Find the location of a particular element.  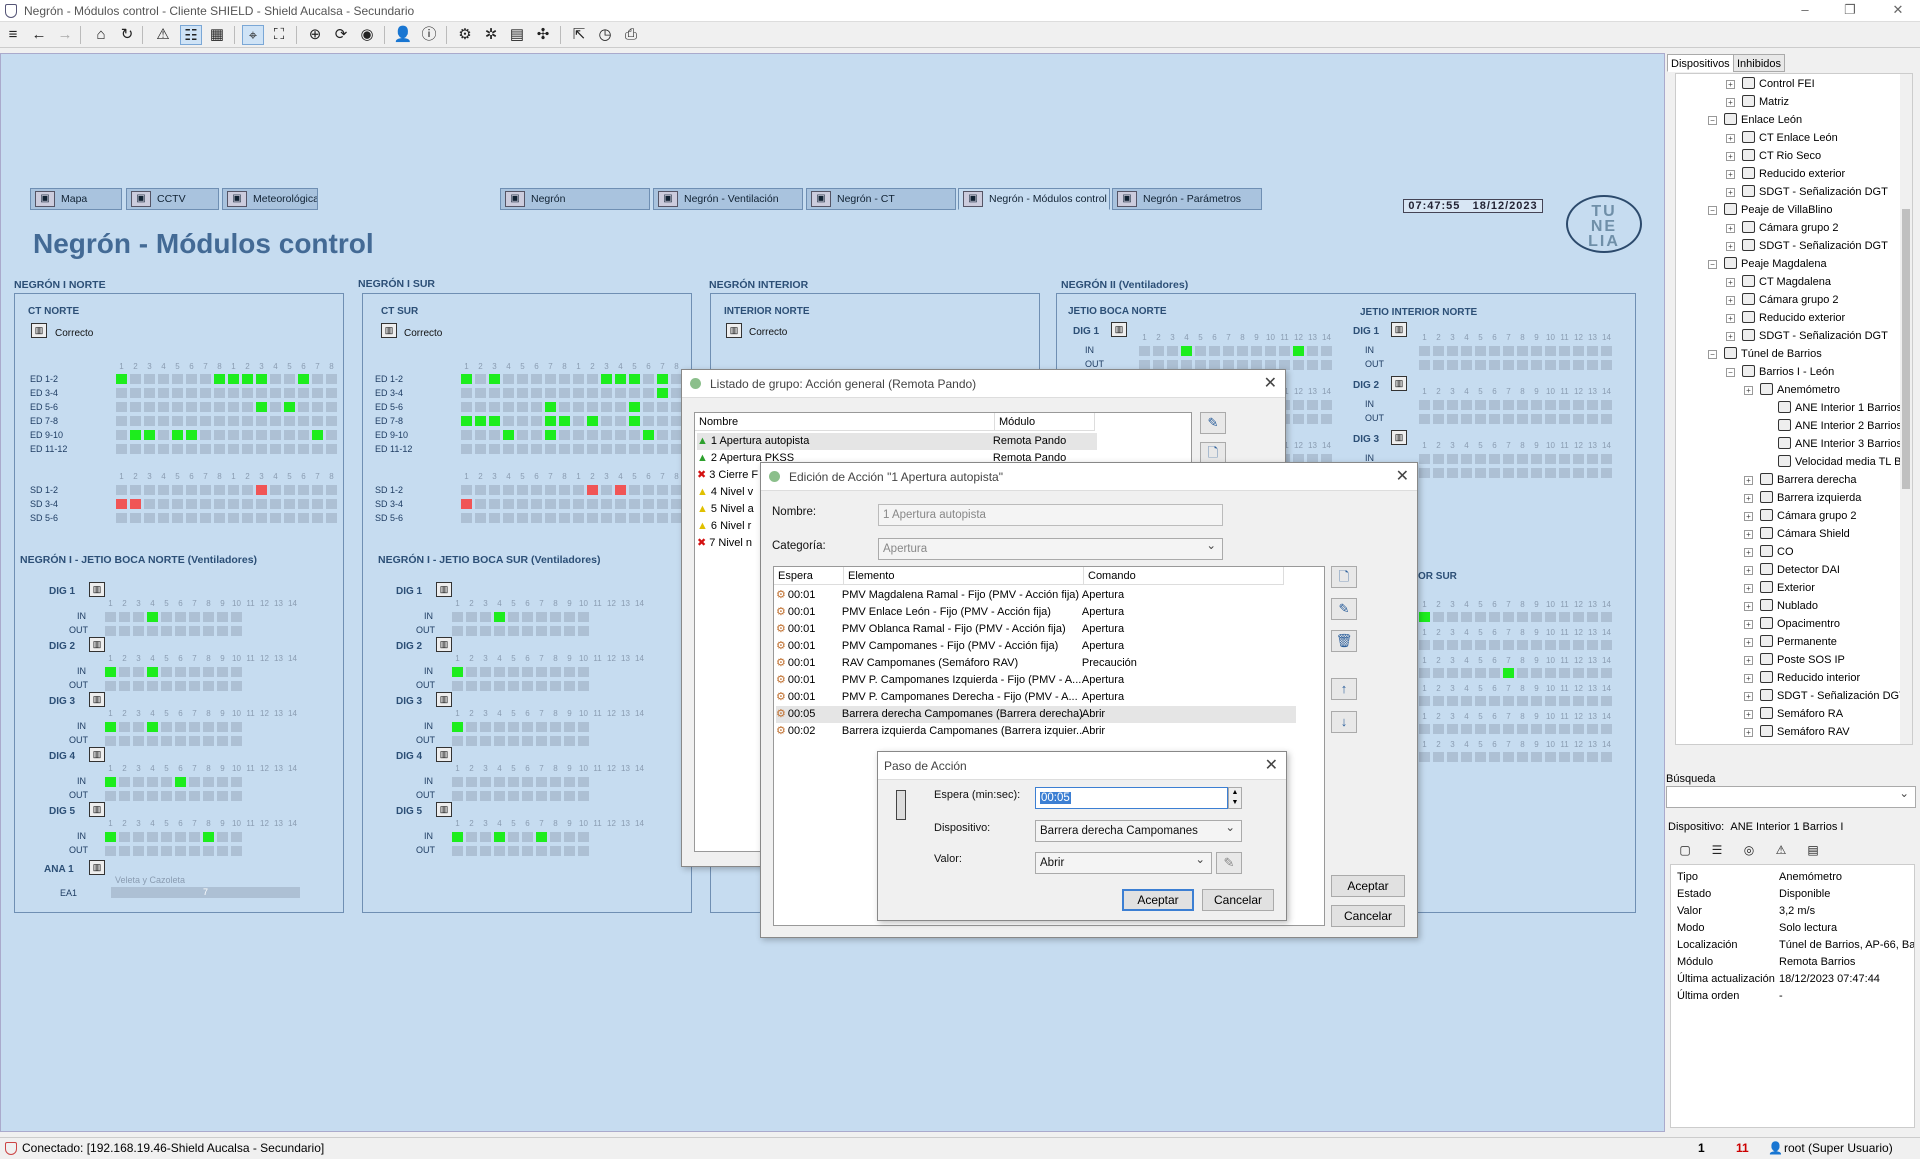

tab-5: ▣ Negrón - CT is located at coordinates (881, 199).